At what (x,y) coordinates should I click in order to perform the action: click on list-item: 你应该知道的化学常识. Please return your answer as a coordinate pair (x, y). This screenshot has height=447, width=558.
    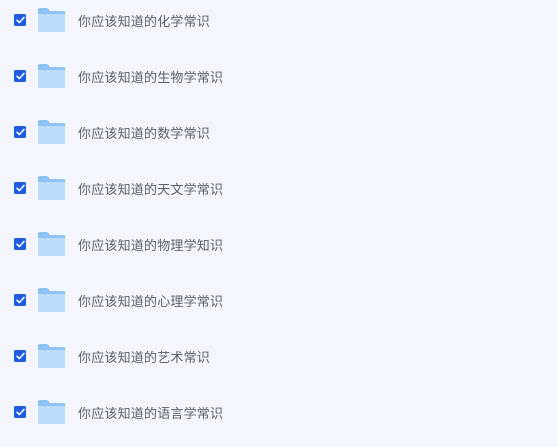
    Looking at the image, I should click on (279, 24).